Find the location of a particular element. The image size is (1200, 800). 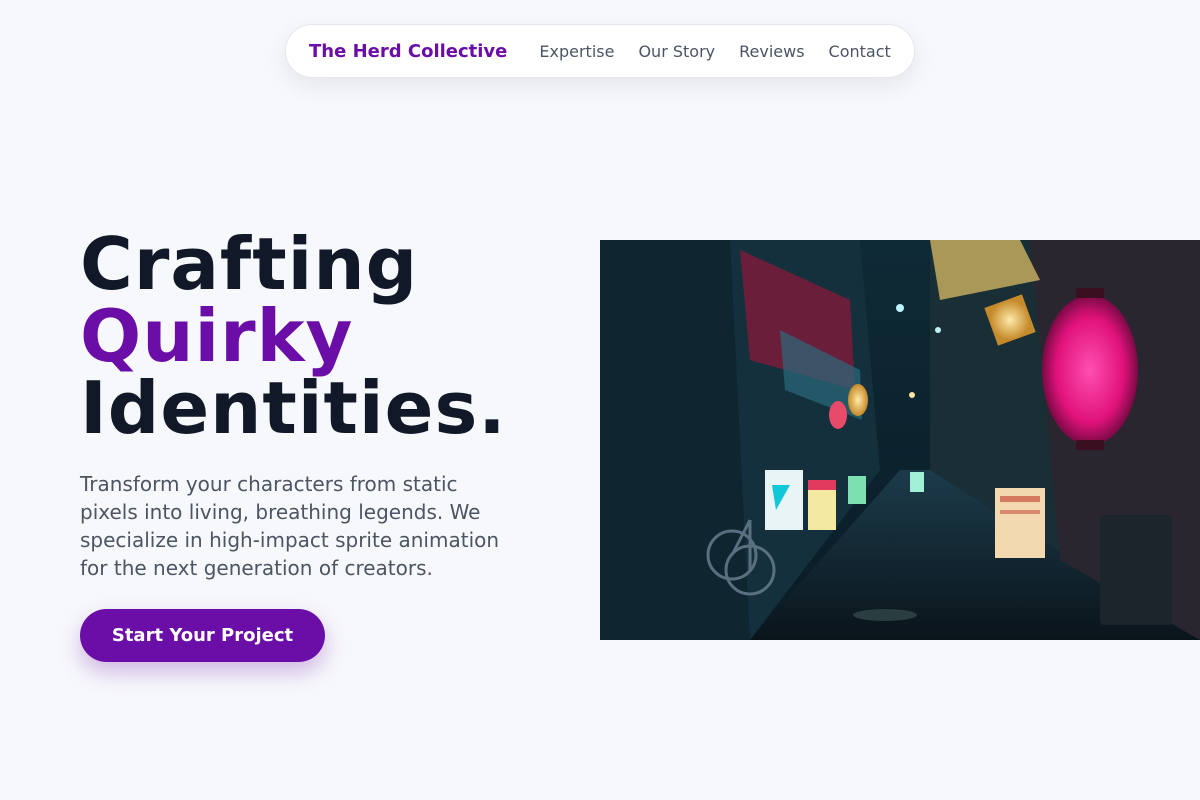

nav-links: Expertise Our Story Reviews Contact is located at coordinates (714, 51).